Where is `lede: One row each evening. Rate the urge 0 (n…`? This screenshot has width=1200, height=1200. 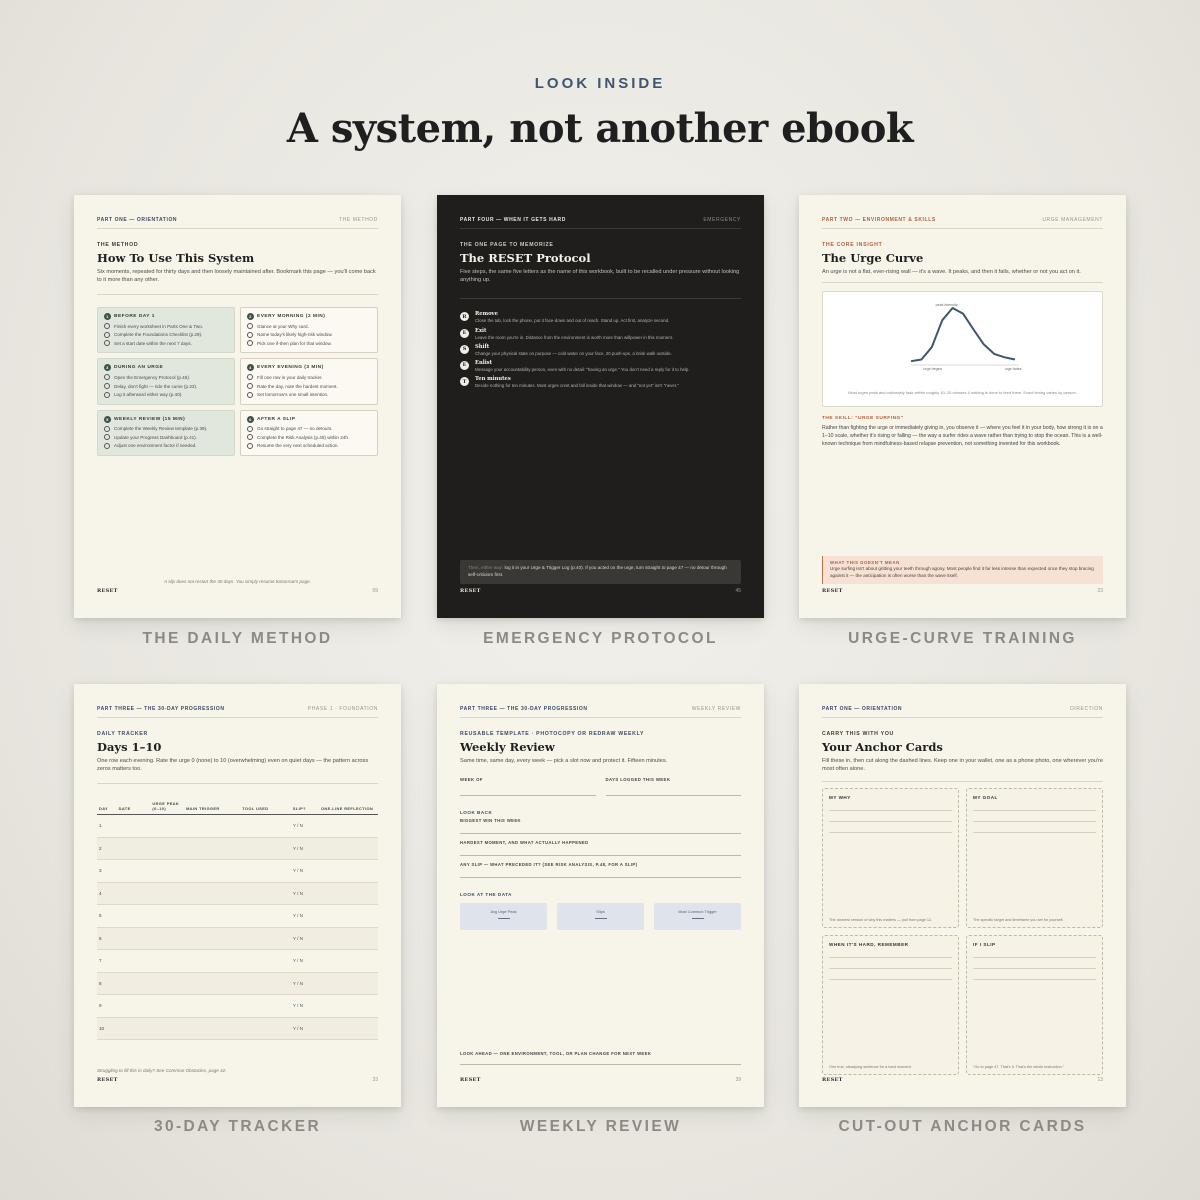
lede: One row each evening. Rate the urge 0 (n… is located at coordinates (233, 765).